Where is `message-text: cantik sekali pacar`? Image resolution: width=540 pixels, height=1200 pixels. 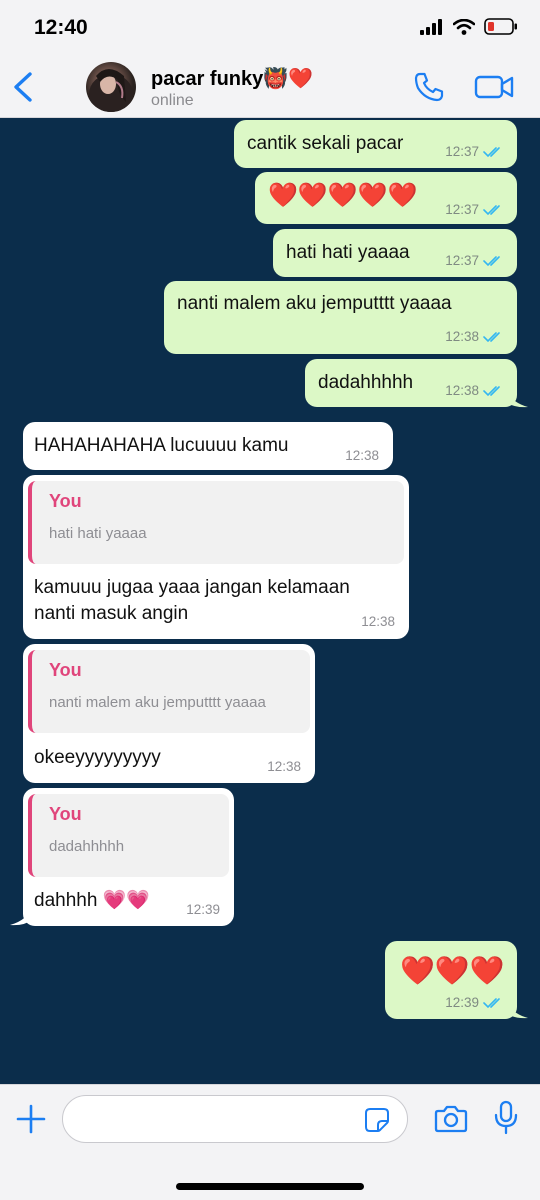 message-text: cantik sekali pacar is located at coordinates (325, 143).